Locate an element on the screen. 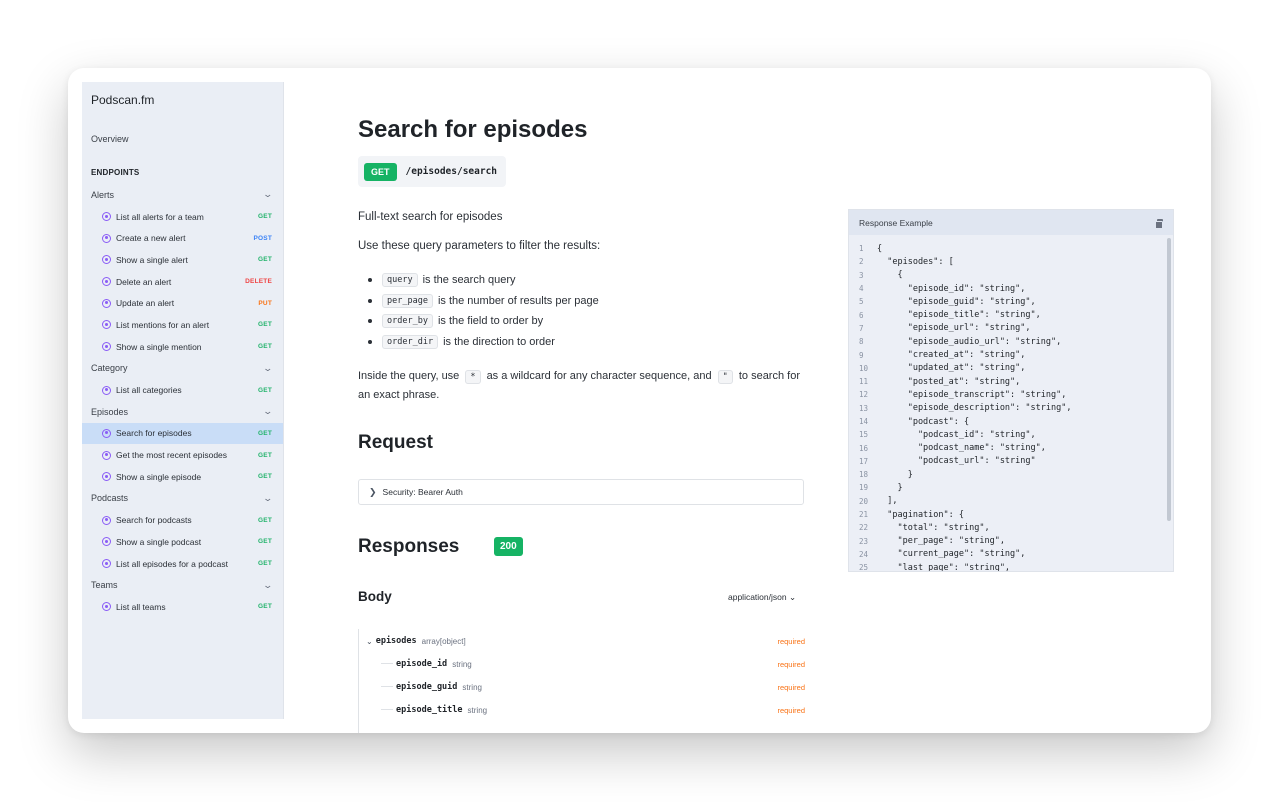 Image resolution: width=1280 pixels, height=802 pixels. sidebar-item: Search for podcasts GET is located at coordinates (182, 520).